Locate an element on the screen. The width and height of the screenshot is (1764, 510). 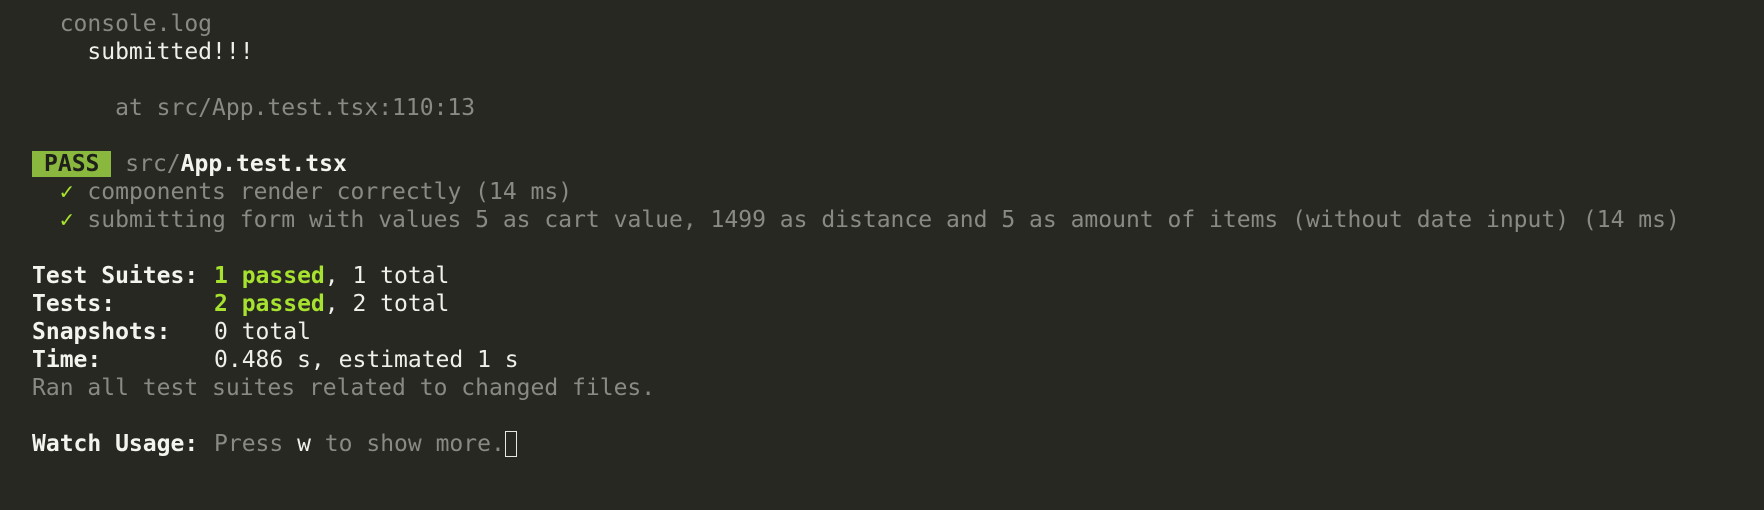
test-case-name: components render correctly (14 ms) is located at coordinates (330, 192).